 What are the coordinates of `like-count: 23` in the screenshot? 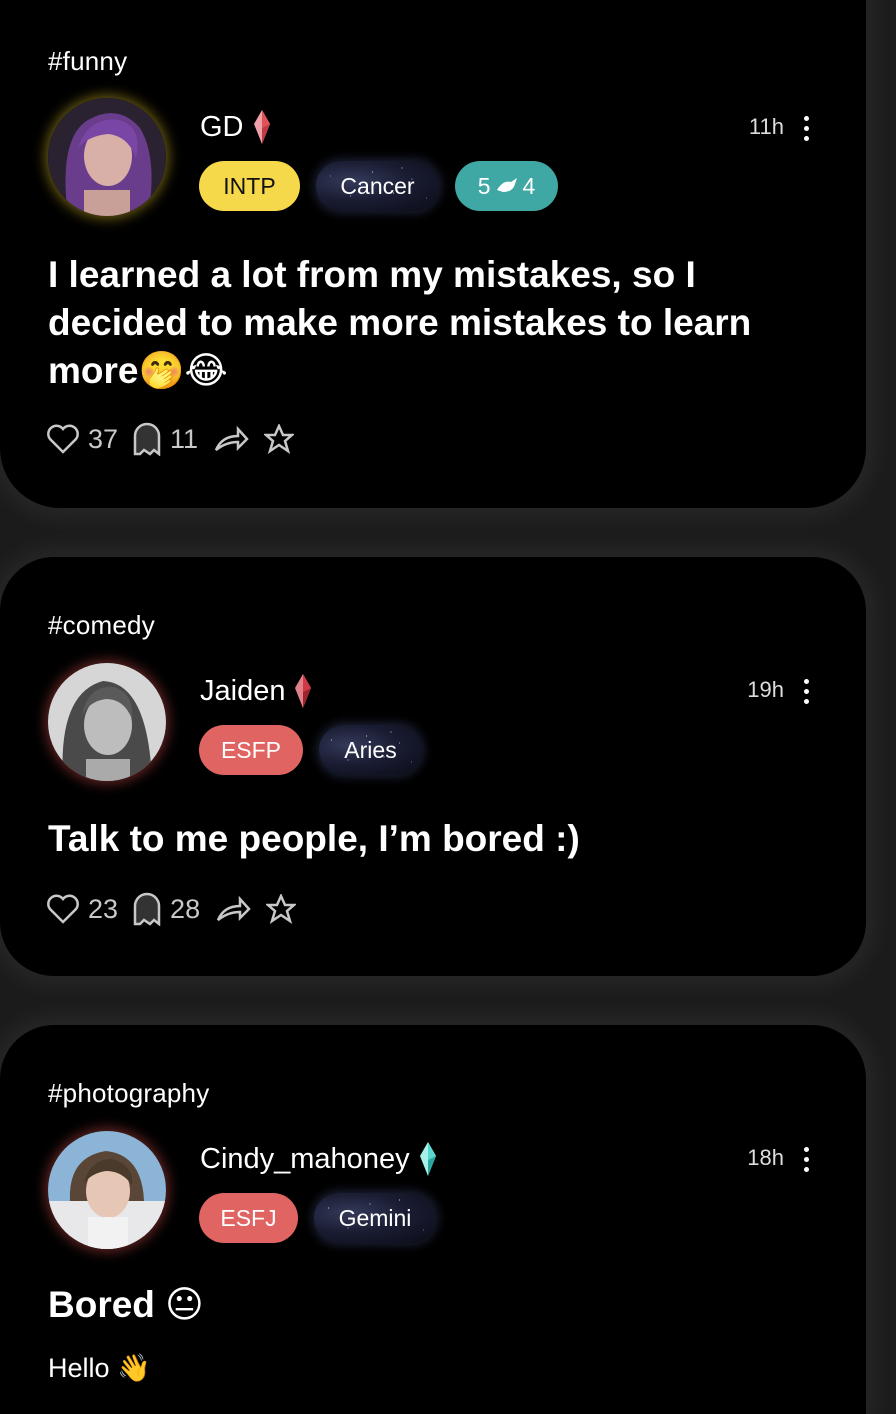 It's located at (103, 908).